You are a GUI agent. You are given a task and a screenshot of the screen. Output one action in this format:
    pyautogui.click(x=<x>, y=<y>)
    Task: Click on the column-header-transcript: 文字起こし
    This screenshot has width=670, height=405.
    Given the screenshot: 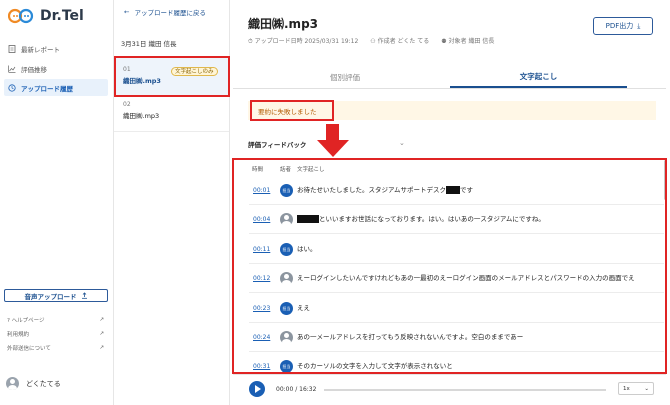 What is the action you would take?
    pyautogui.click(x=311, y=170)
    